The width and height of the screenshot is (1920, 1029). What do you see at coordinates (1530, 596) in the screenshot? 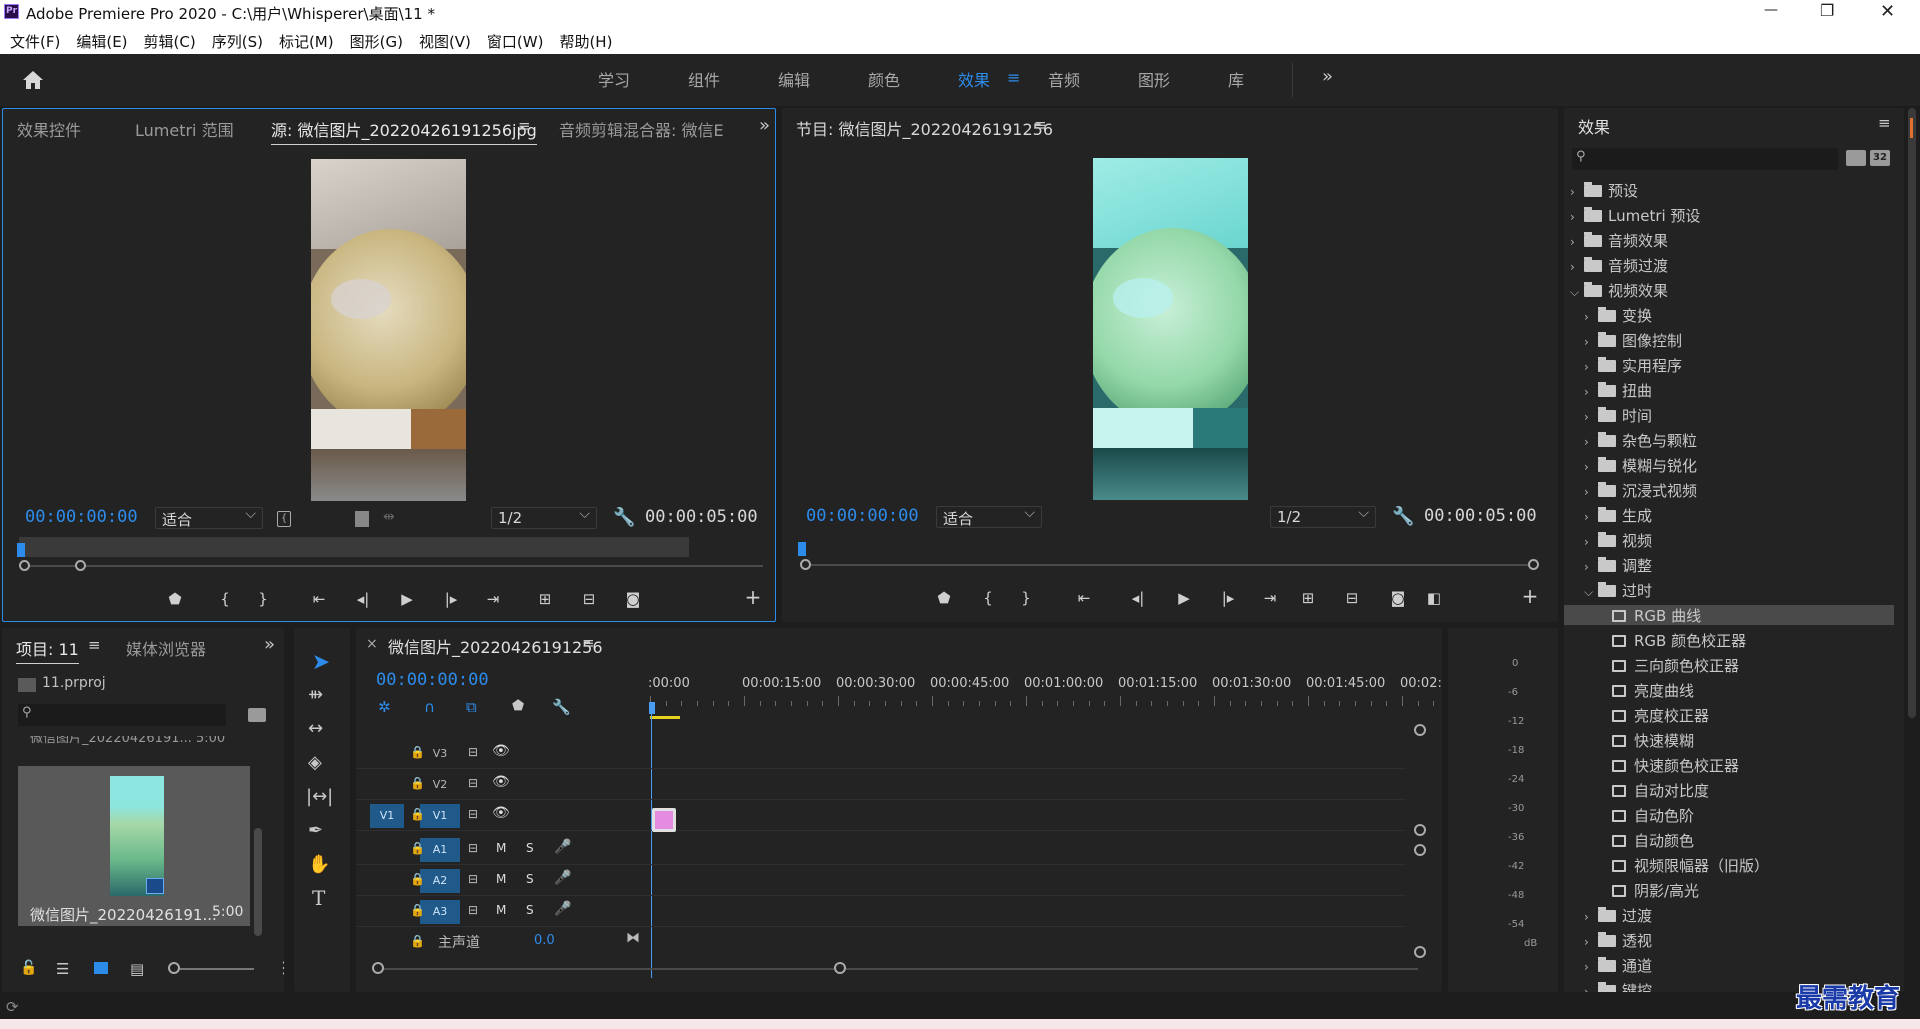
I see `program-button-editor-plus-icon: +` at bounding box center [1530, 596].